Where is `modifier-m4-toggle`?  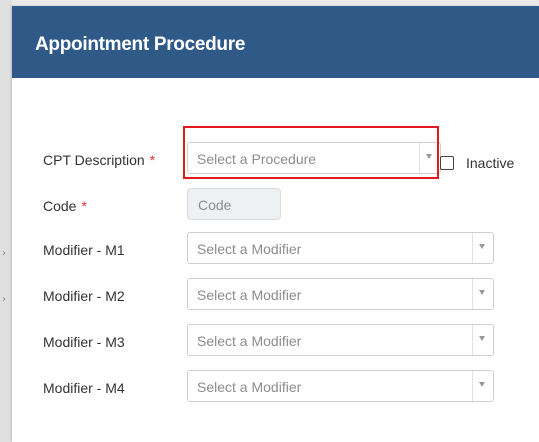
modifier-m4-toggle is located at coordinates (482, 386).